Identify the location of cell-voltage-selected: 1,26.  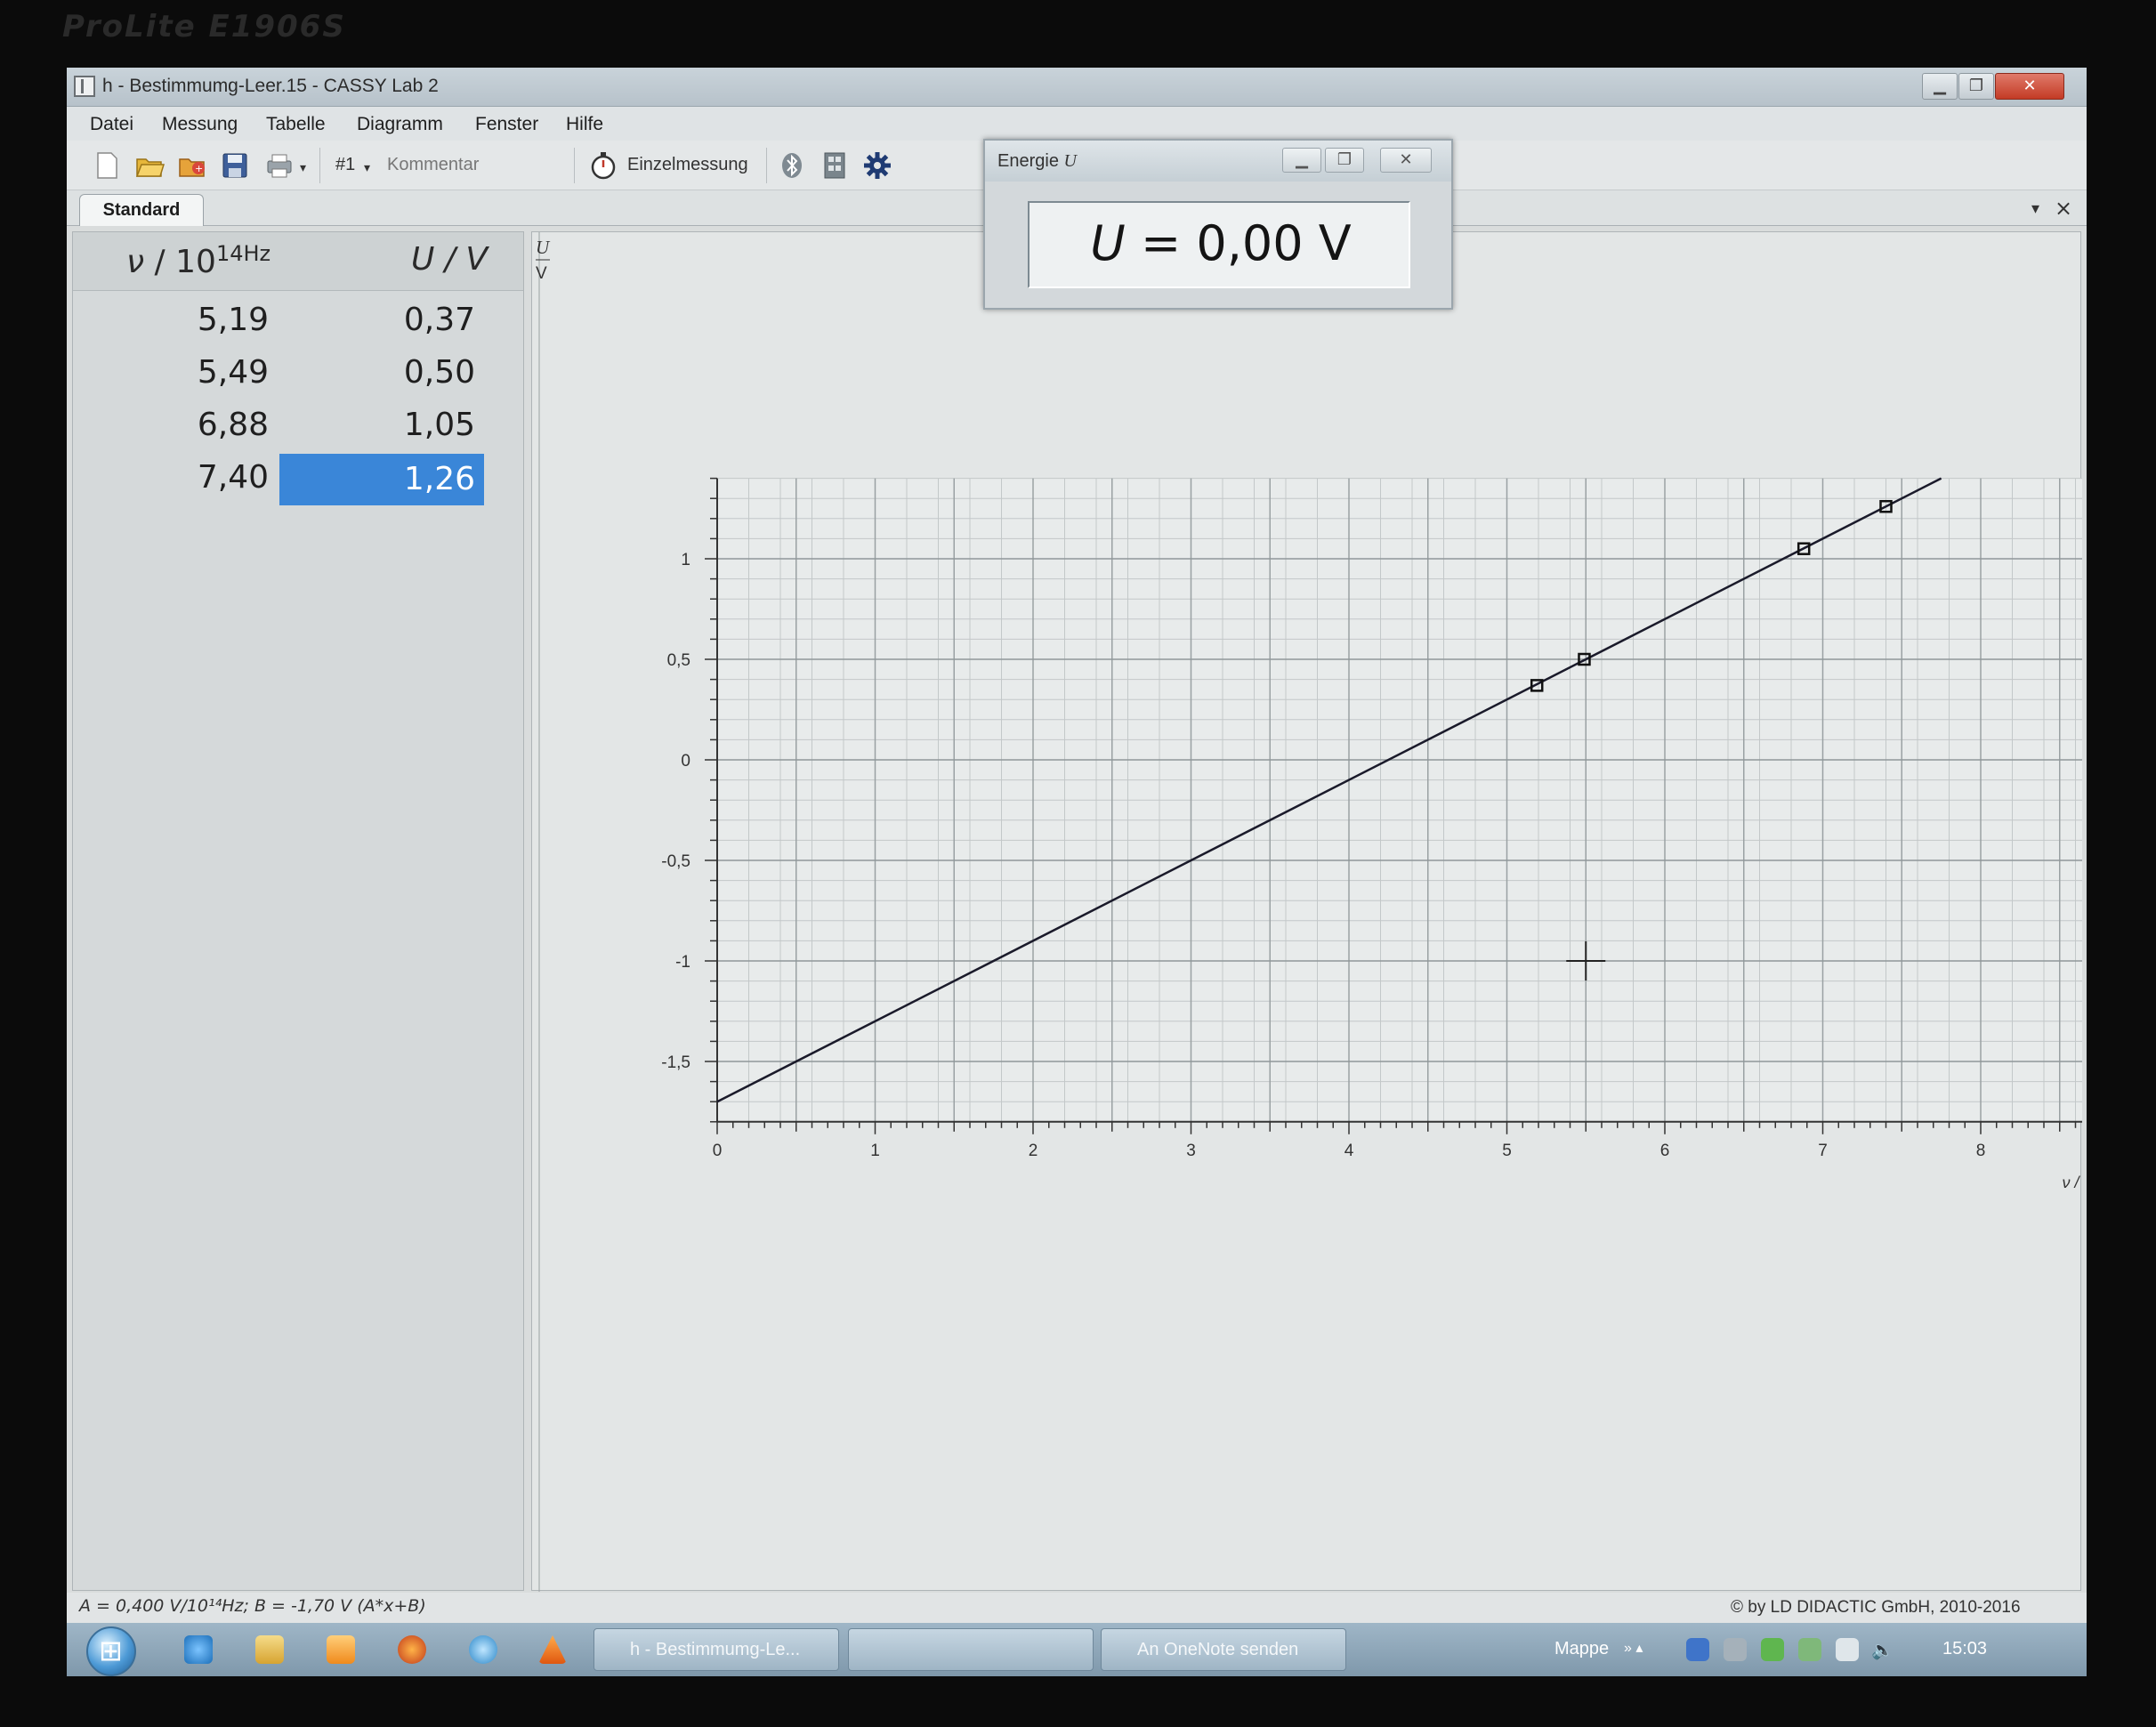
(381, 480).